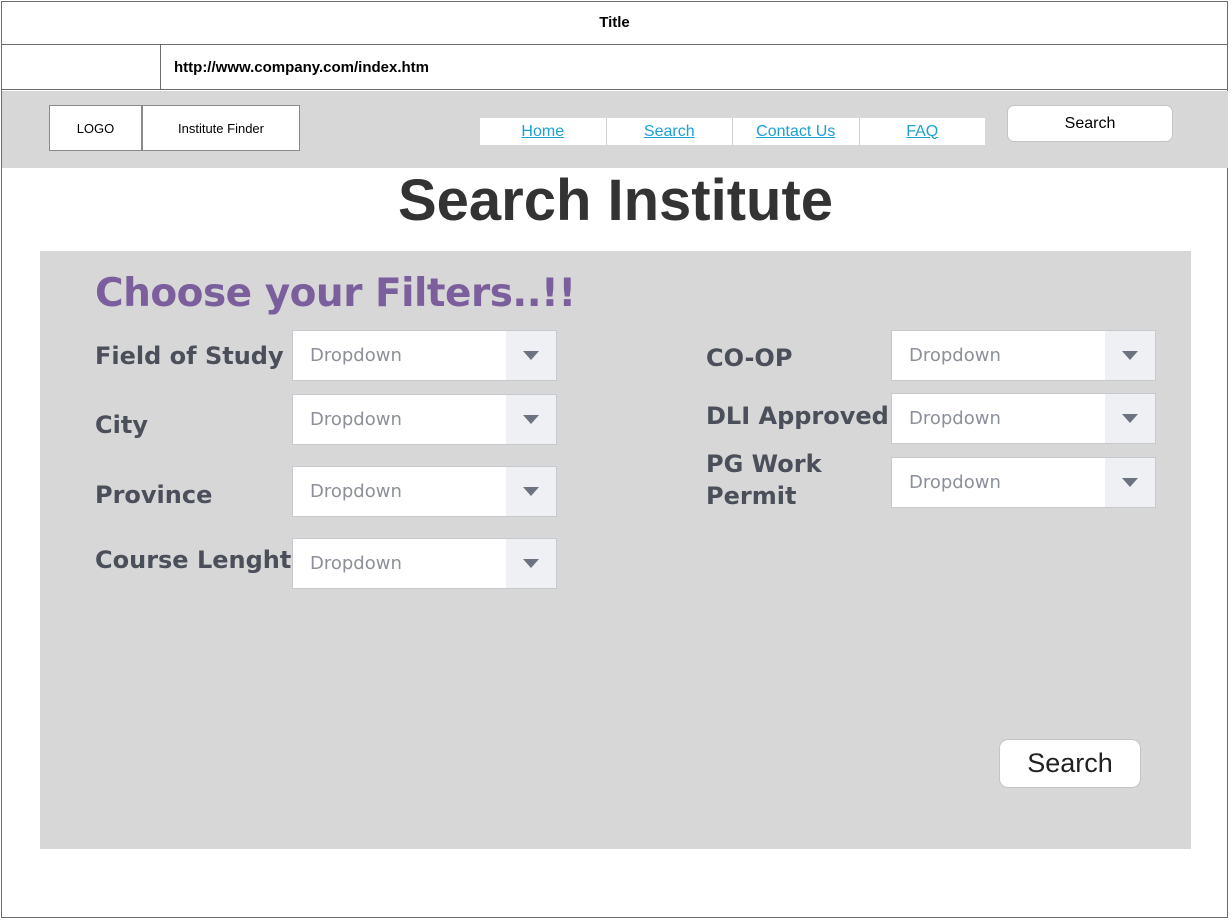 This screenshot has height=921, width=1231. What do you see at coordinates (1023, 418) in the screenshot?
I see `dli-approved-dropdown: Dropdown` at bounding box center [1023, 418].